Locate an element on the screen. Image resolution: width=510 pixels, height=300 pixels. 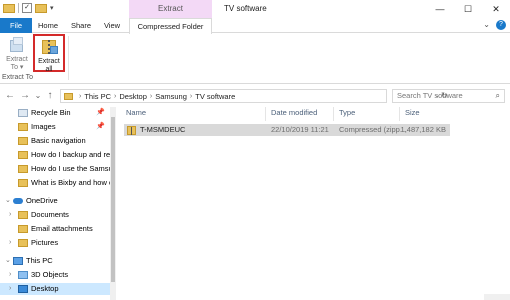
nav-item-samsung: How do I use the Samsun is located at coordinates (58, 169).